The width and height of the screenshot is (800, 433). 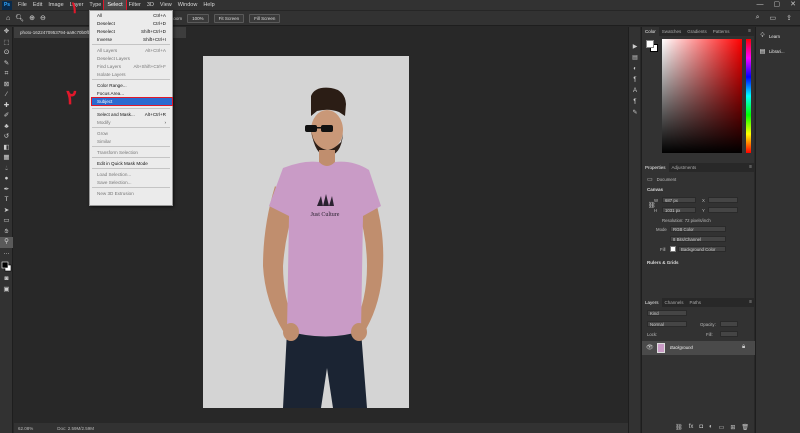 What do you see at coordinates (229, 18) in the screenshot?
I see `fit-screen-button: Fit Screen` at bounding box center [229, 18].